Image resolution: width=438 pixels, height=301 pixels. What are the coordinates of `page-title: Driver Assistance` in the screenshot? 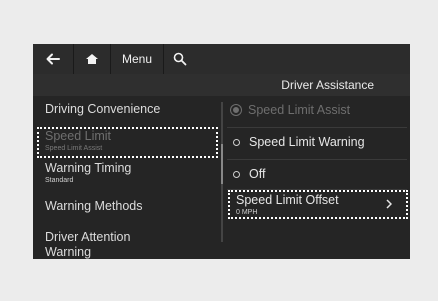 It's located at (327, 85).